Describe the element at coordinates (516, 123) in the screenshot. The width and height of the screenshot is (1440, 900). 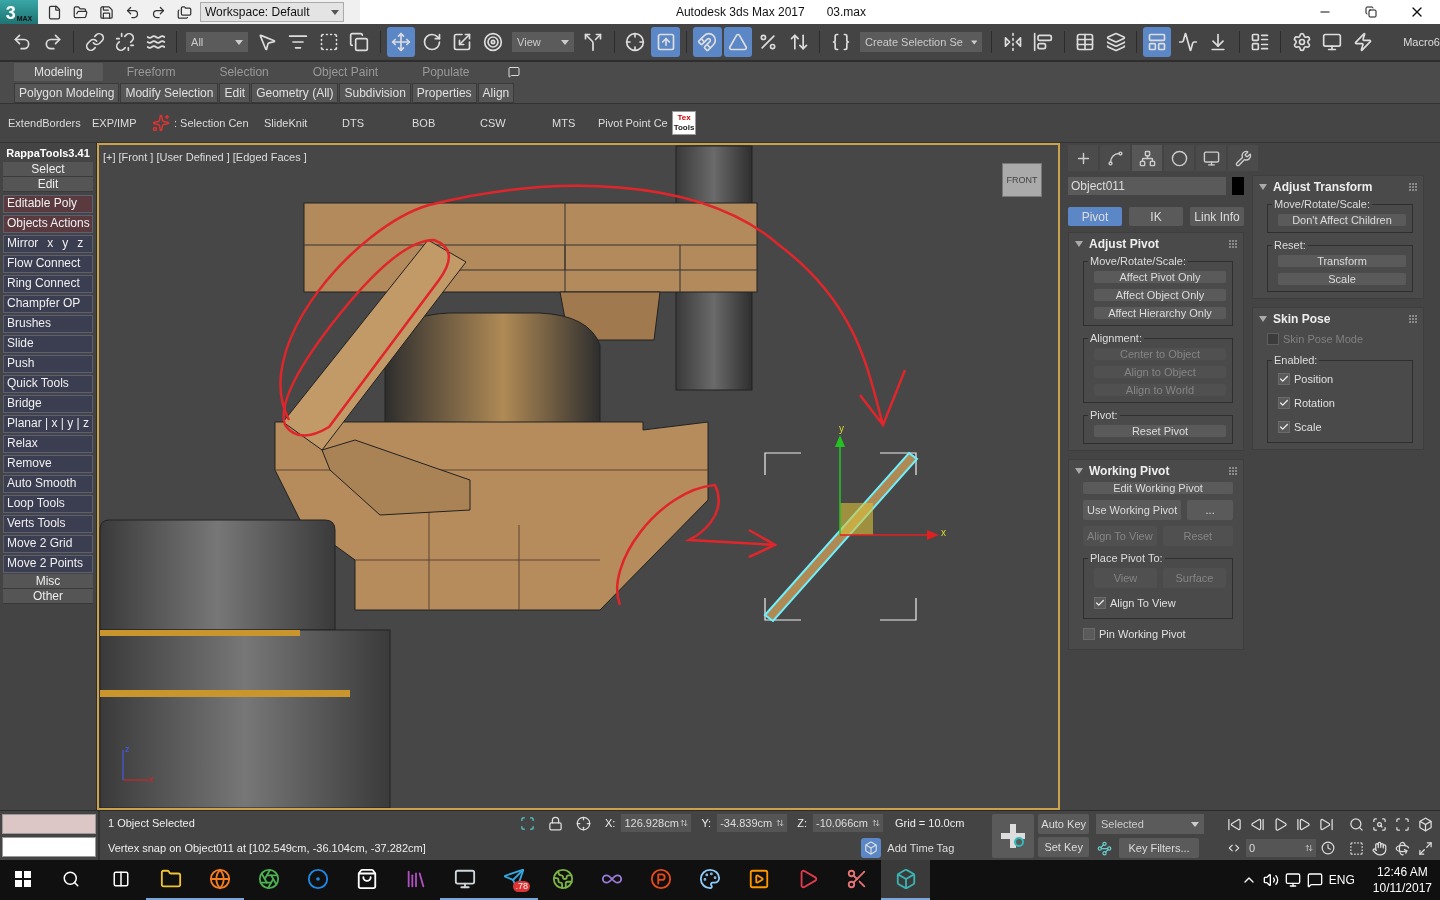
I see `toolbar-button: CSW` at that location.